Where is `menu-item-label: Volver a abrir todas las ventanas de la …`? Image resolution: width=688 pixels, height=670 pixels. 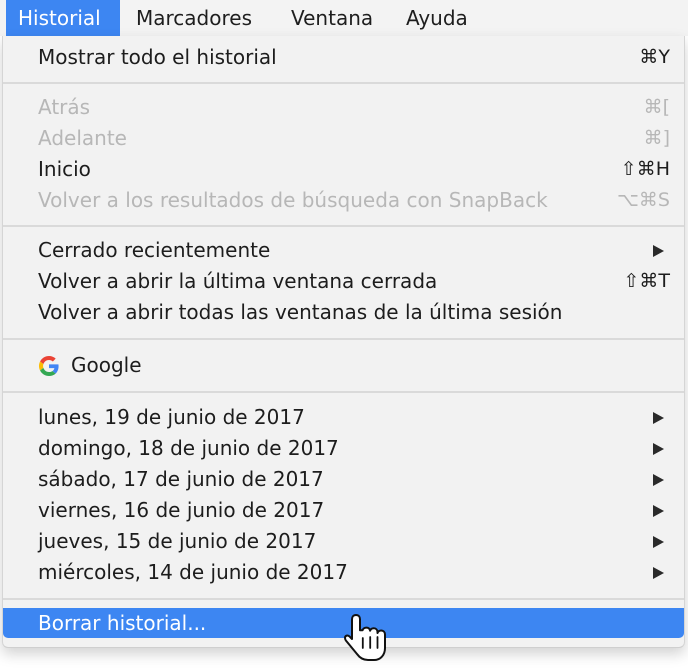
menu-item-label: Volver a abrir todas las ventanas de la … is located at coordinates (300, 312).